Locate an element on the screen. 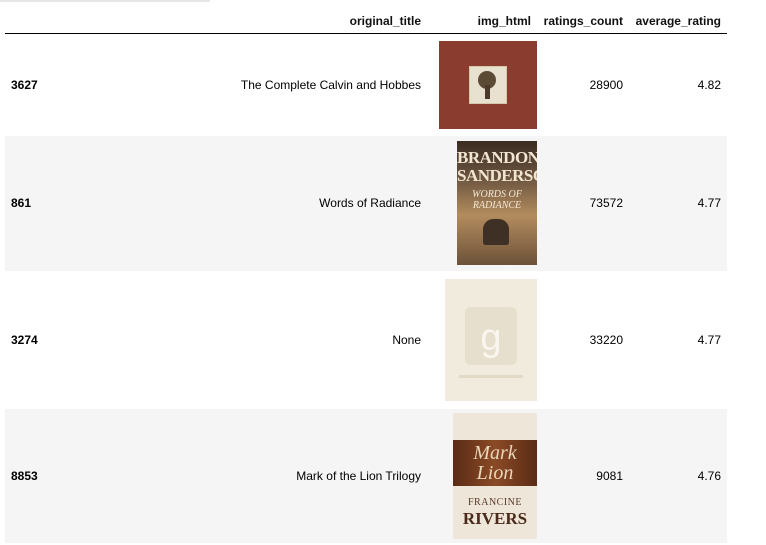  average-rating-cell: 4.76 is located at coordinates (709, 475).